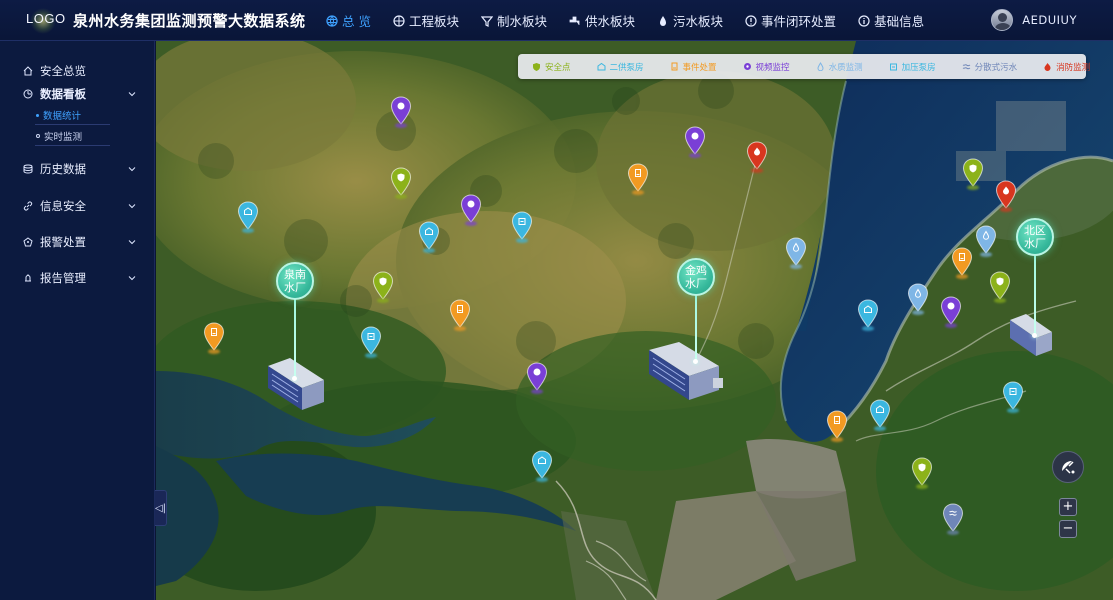 This screenshot has height=600, width=1113. I want to click on plant-anchor-dot, so click(695, 361).